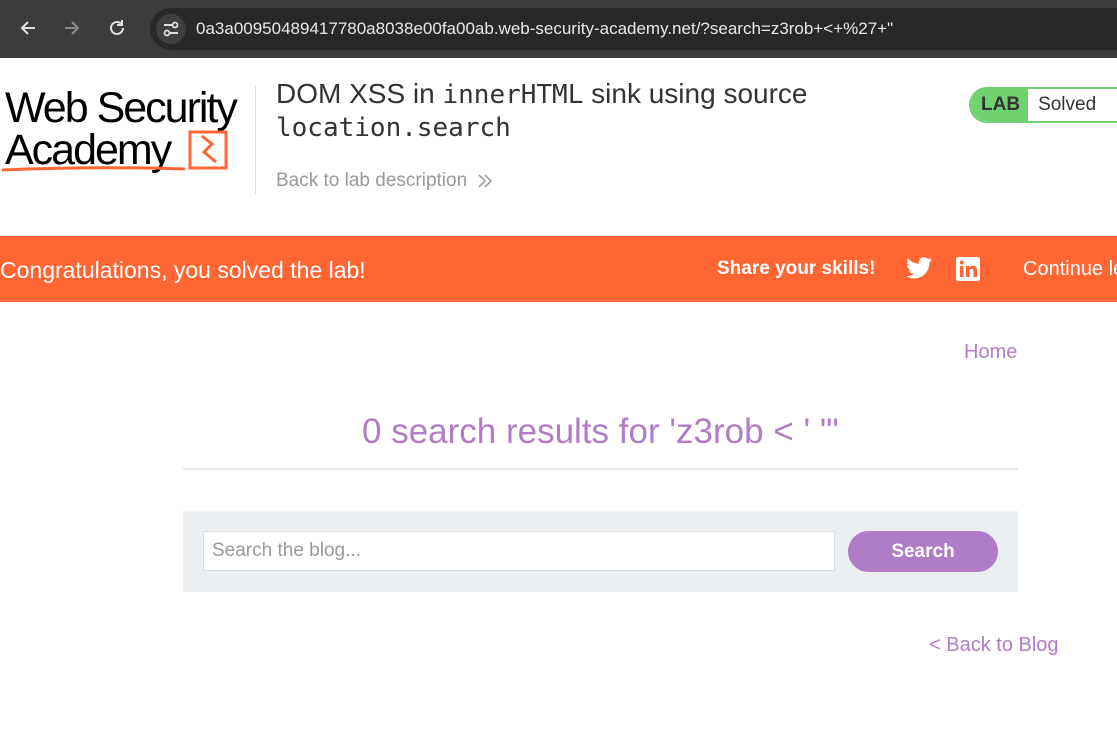 Image resolution: width=1117 pixels, height=747 pixels. I want to click on arrow-right-icon, so click(72, 28).